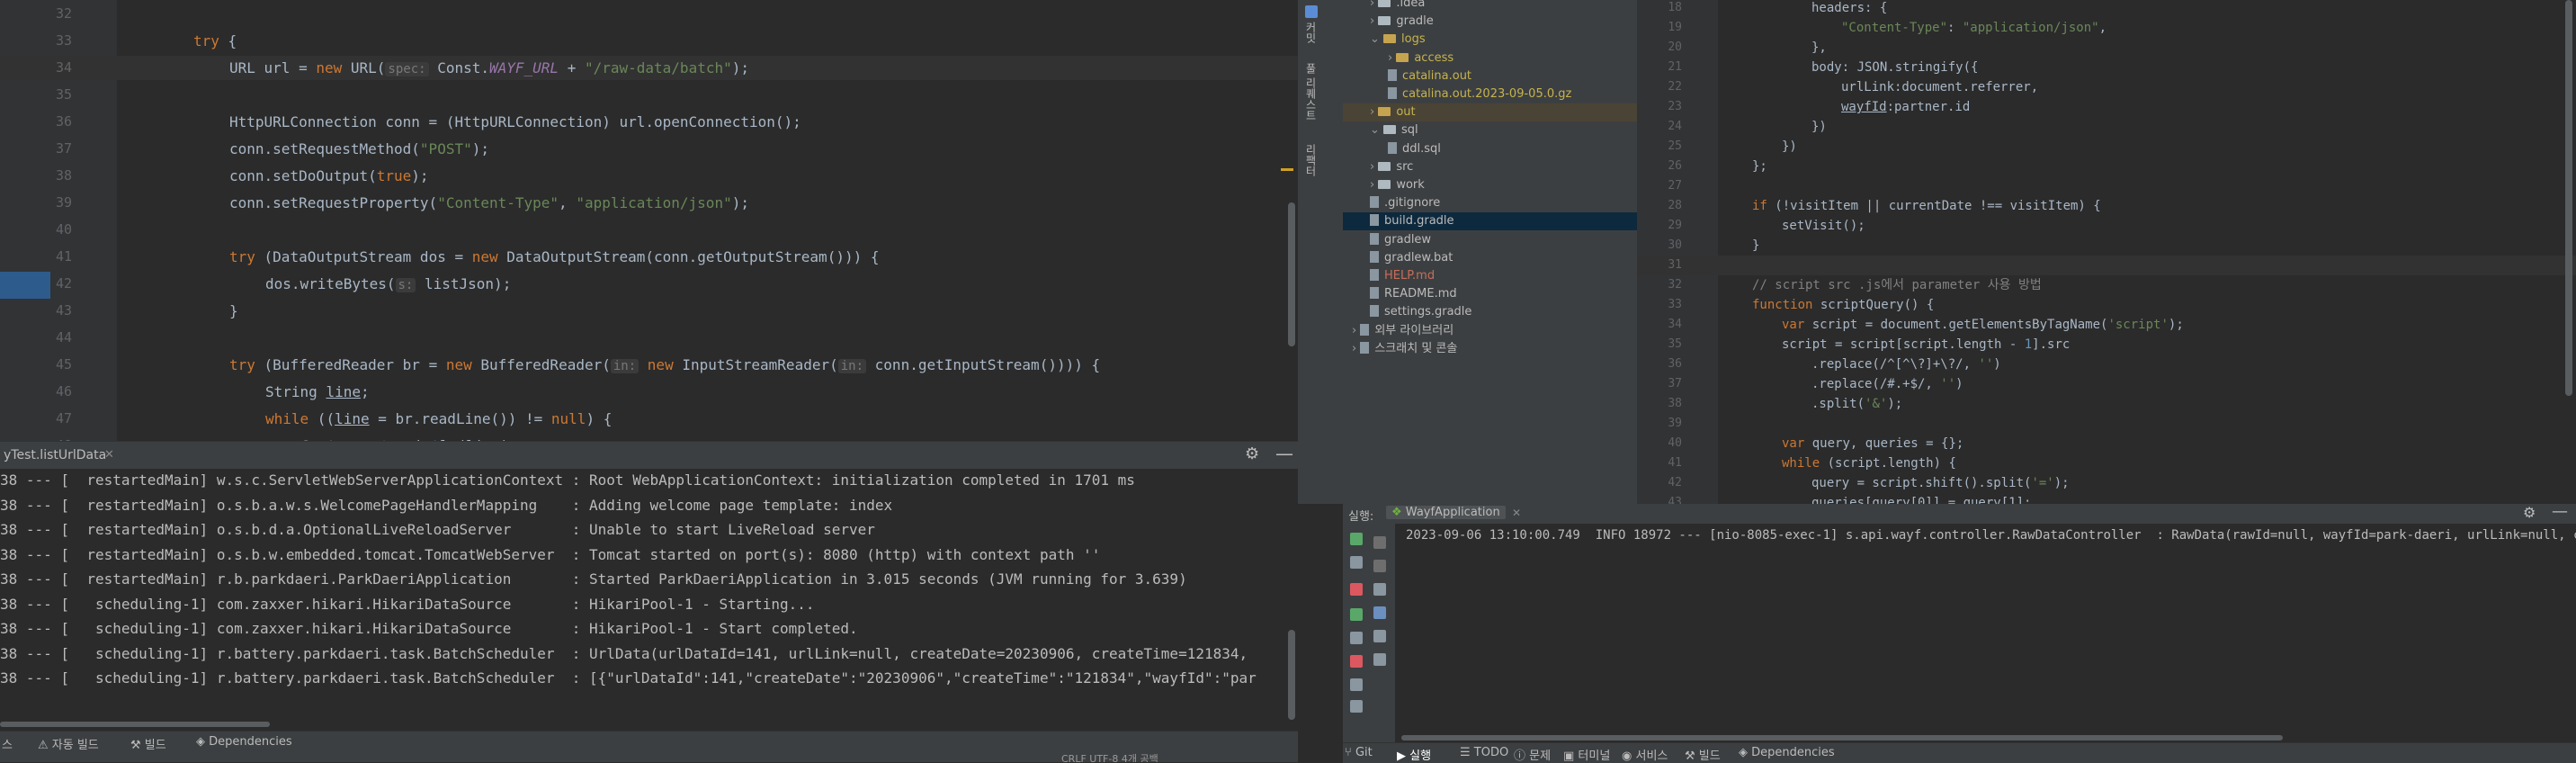  I want to click on problems-label: 문제, so click(1540, 757).